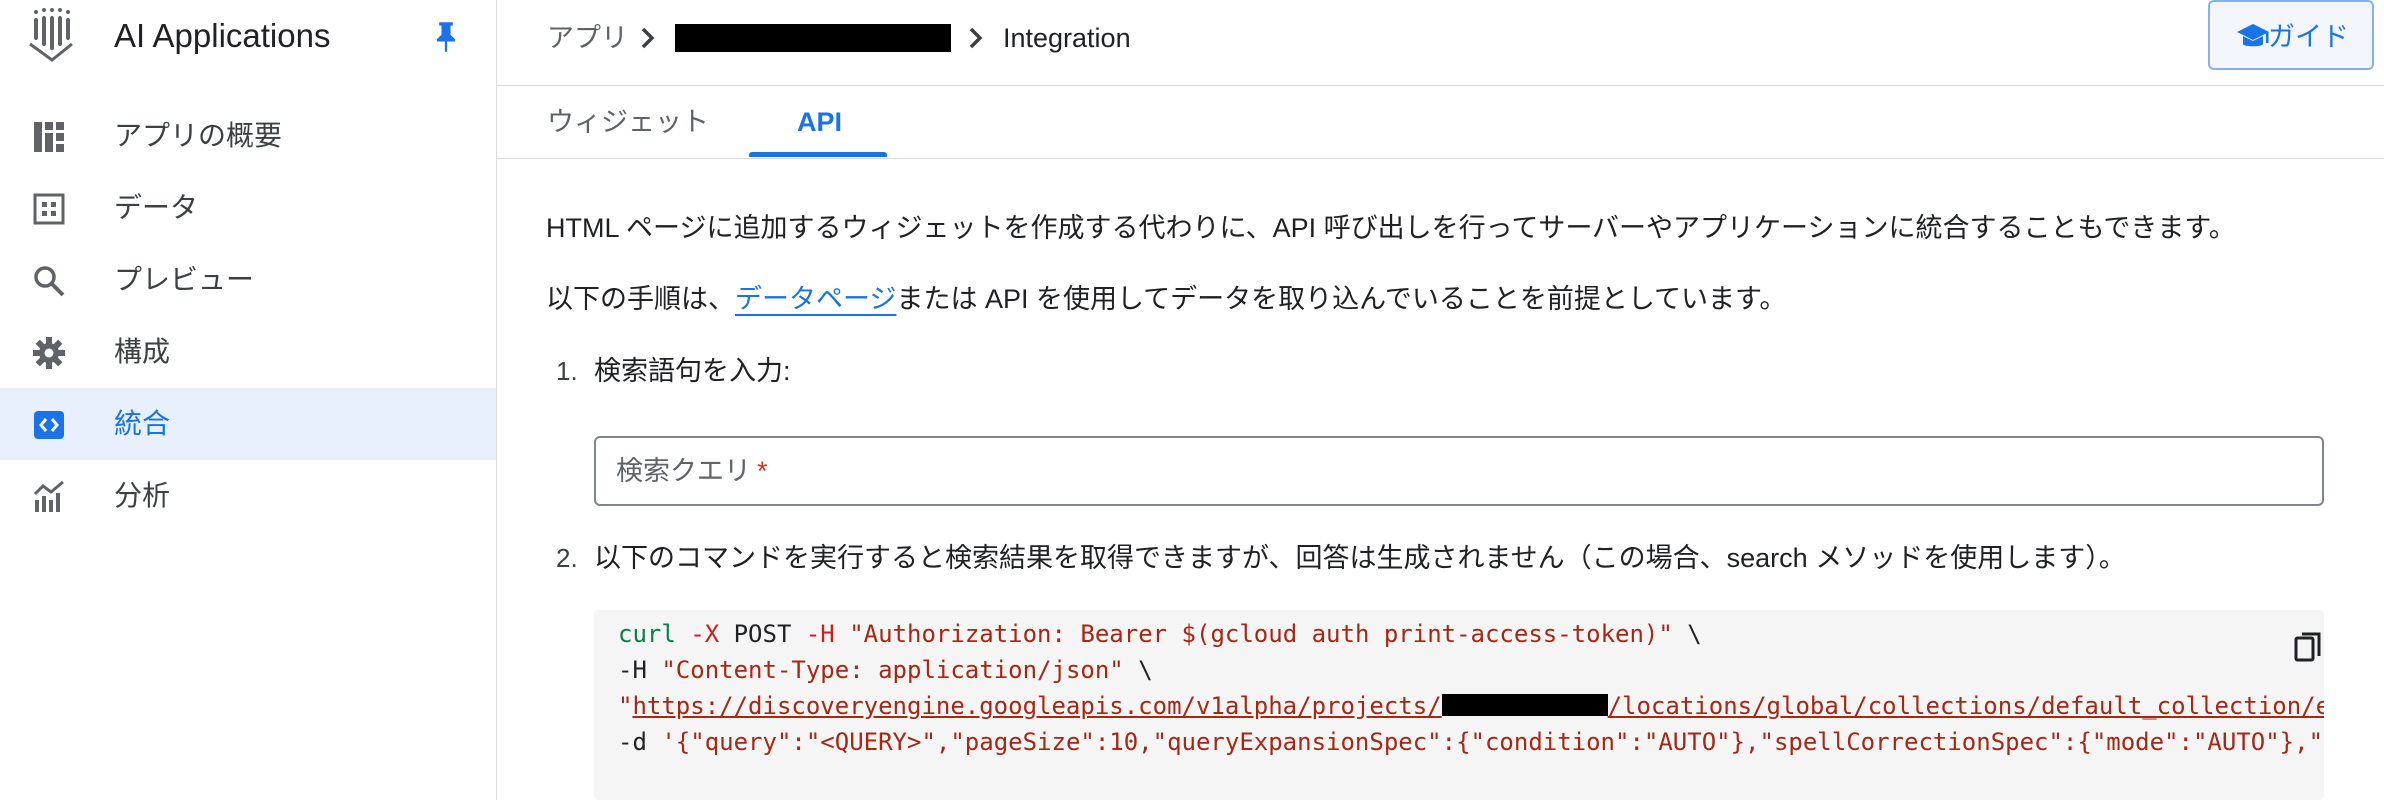 The image size is (2384, 800). What do you see at coordinates (762, 634) in the screenshot?
I see `code-token: POST` at bounding box center [762, 634].